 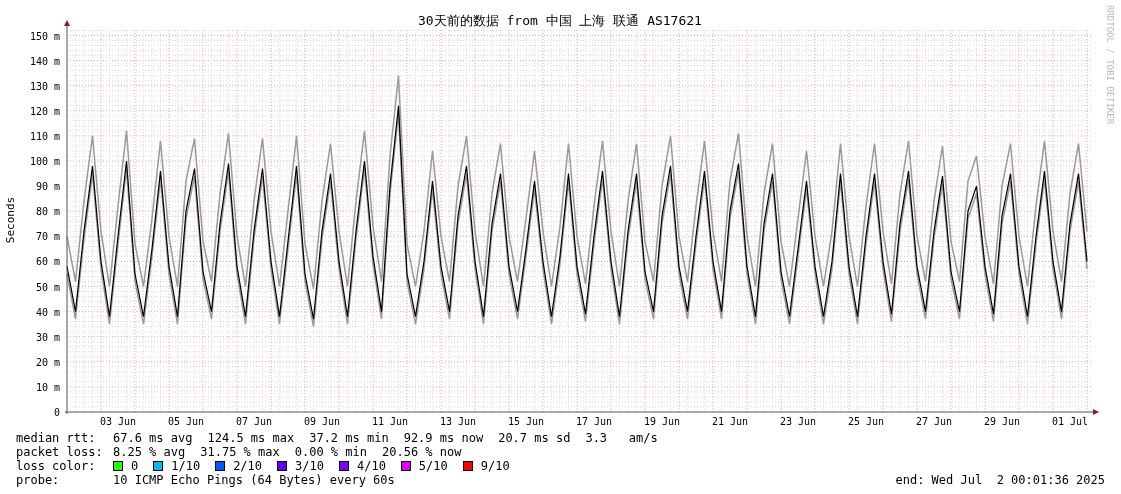 What do you see at coordinates (534, 438) in the screenshot?
I see `stat-value: 20.7 ms sd` at bounding box center [534, 438].